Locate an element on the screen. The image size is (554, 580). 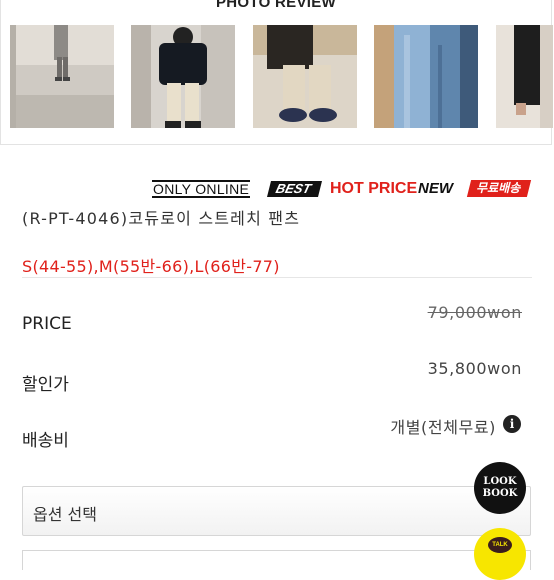
discount-label: 할인가 is located at coordinates (45, 385).